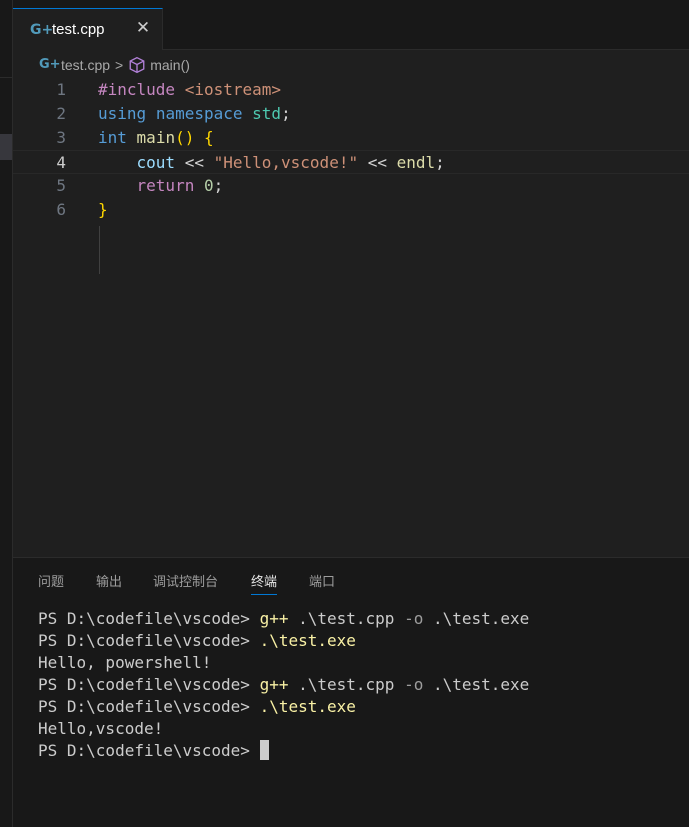 The width and height of the screenshot is (689, 827). Describe the element at coordinates (6, 77) in the screenshot. I see `sidebar-divider` at that location.